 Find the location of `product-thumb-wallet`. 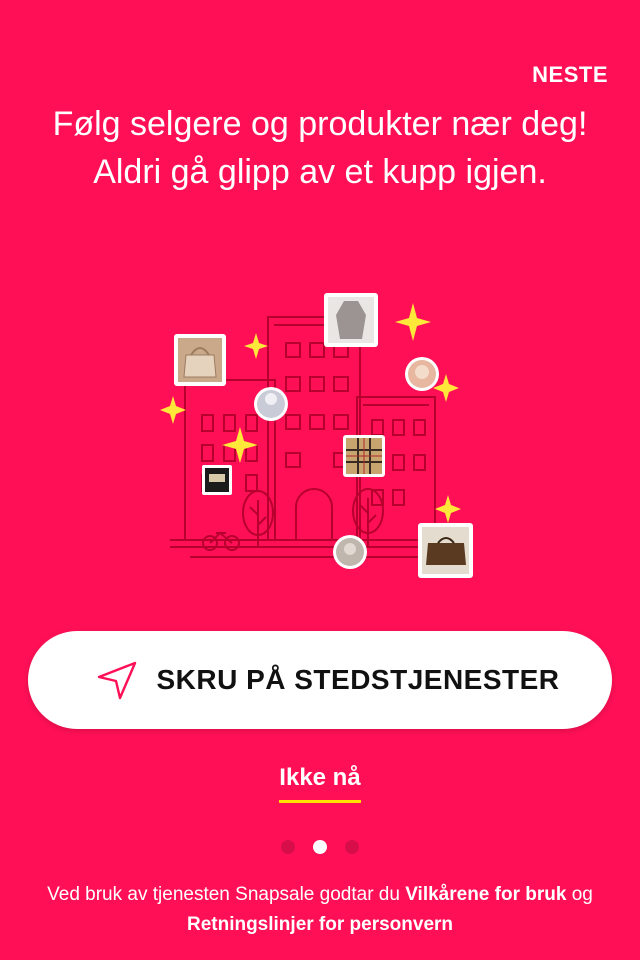

product-thumb-wallet is located at coordinates (445, 550).